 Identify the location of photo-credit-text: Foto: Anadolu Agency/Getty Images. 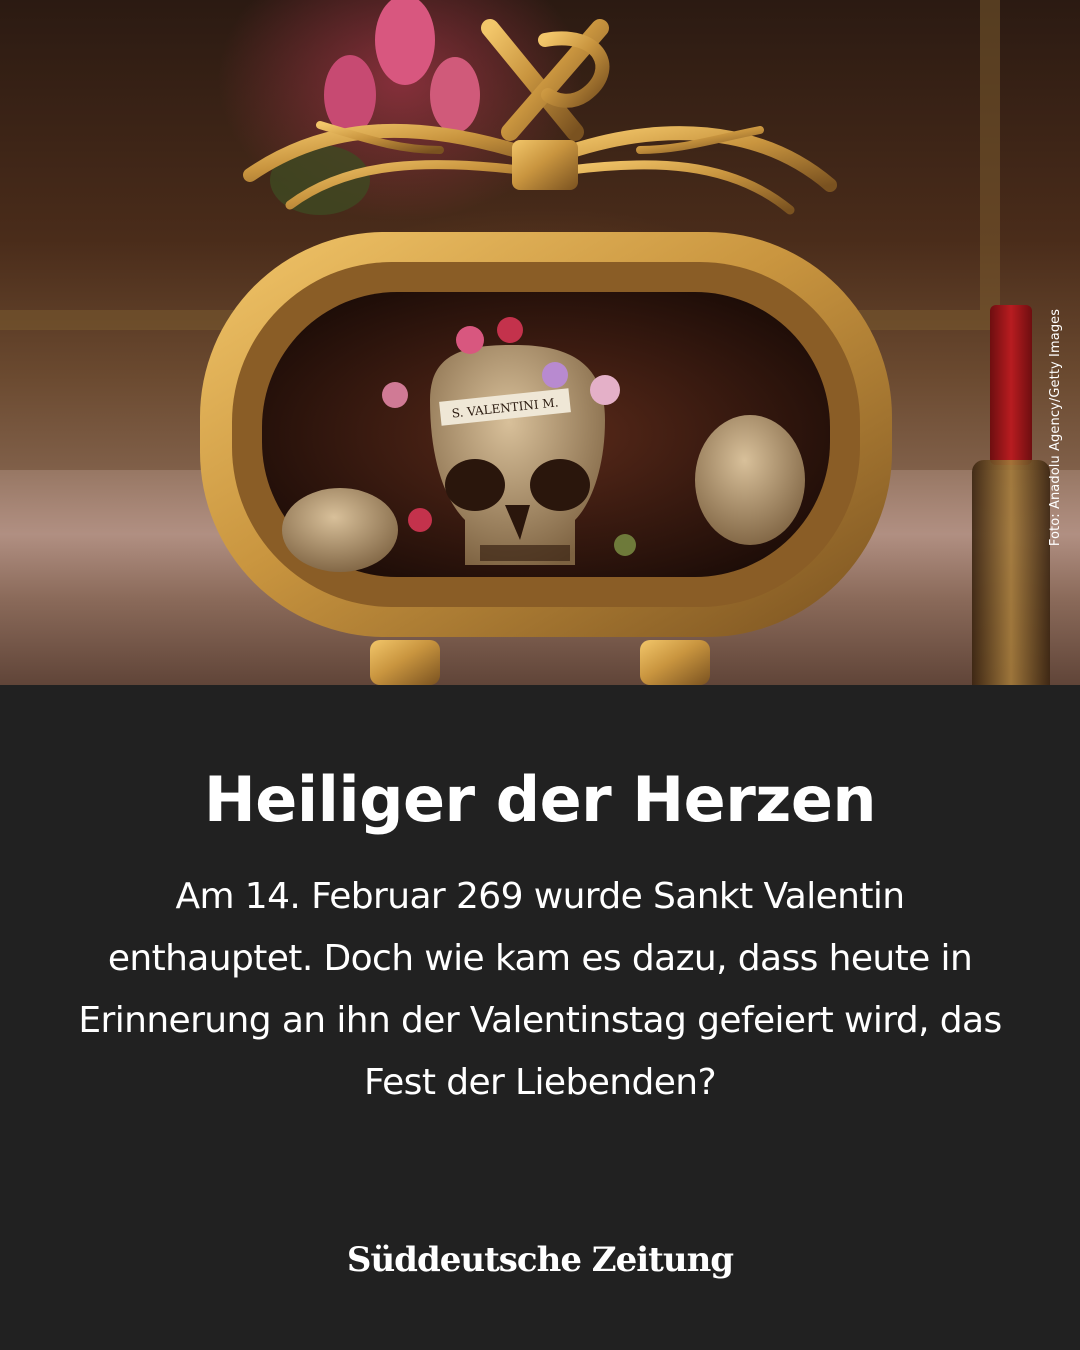
(1056, 427).